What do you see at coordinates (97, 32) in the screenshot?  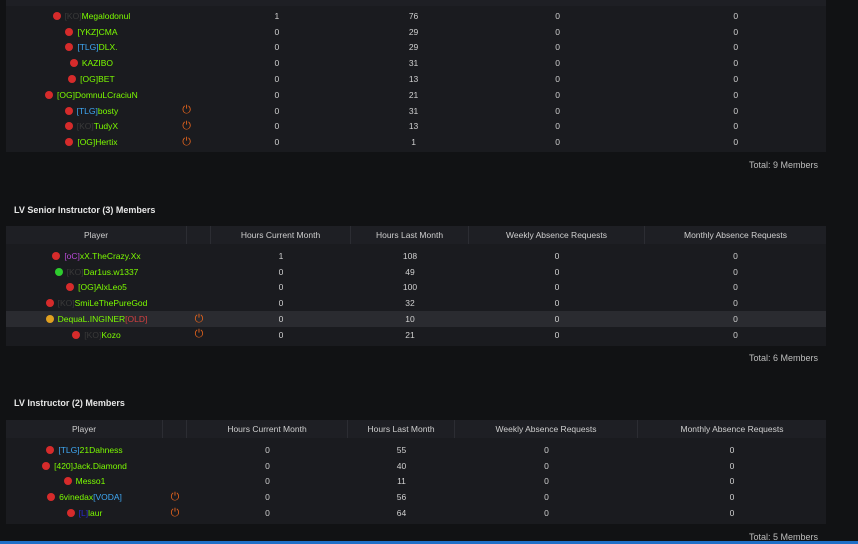 I see `player-name: [YKZ]CMA` at bounding box center [97, 32].